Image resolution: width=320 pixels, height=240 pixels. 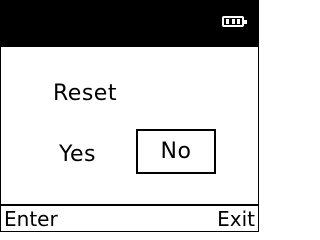 I want to click on enter-softkey: Enter, so click(x=31, y=219).